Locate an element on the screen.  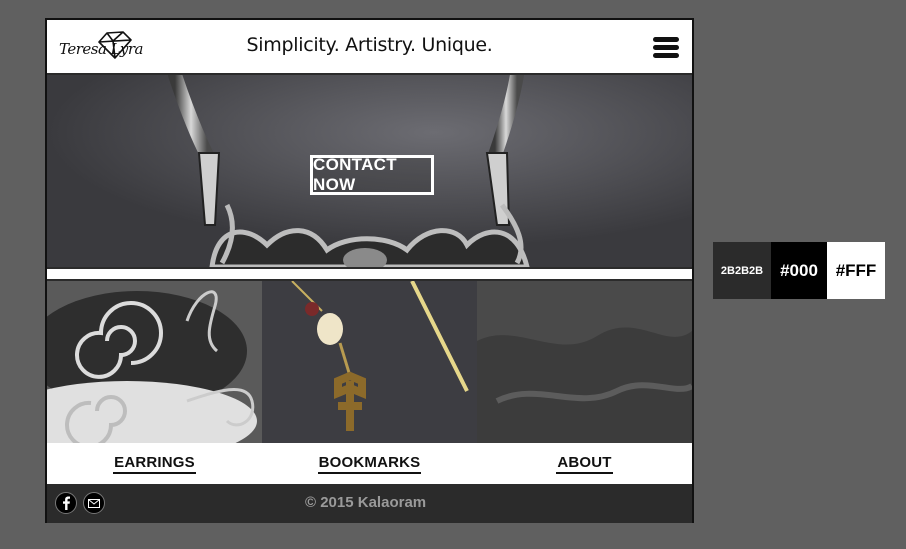
tagline: Simplicity. Artistry. Unique. is located at coordinates (369, 45).